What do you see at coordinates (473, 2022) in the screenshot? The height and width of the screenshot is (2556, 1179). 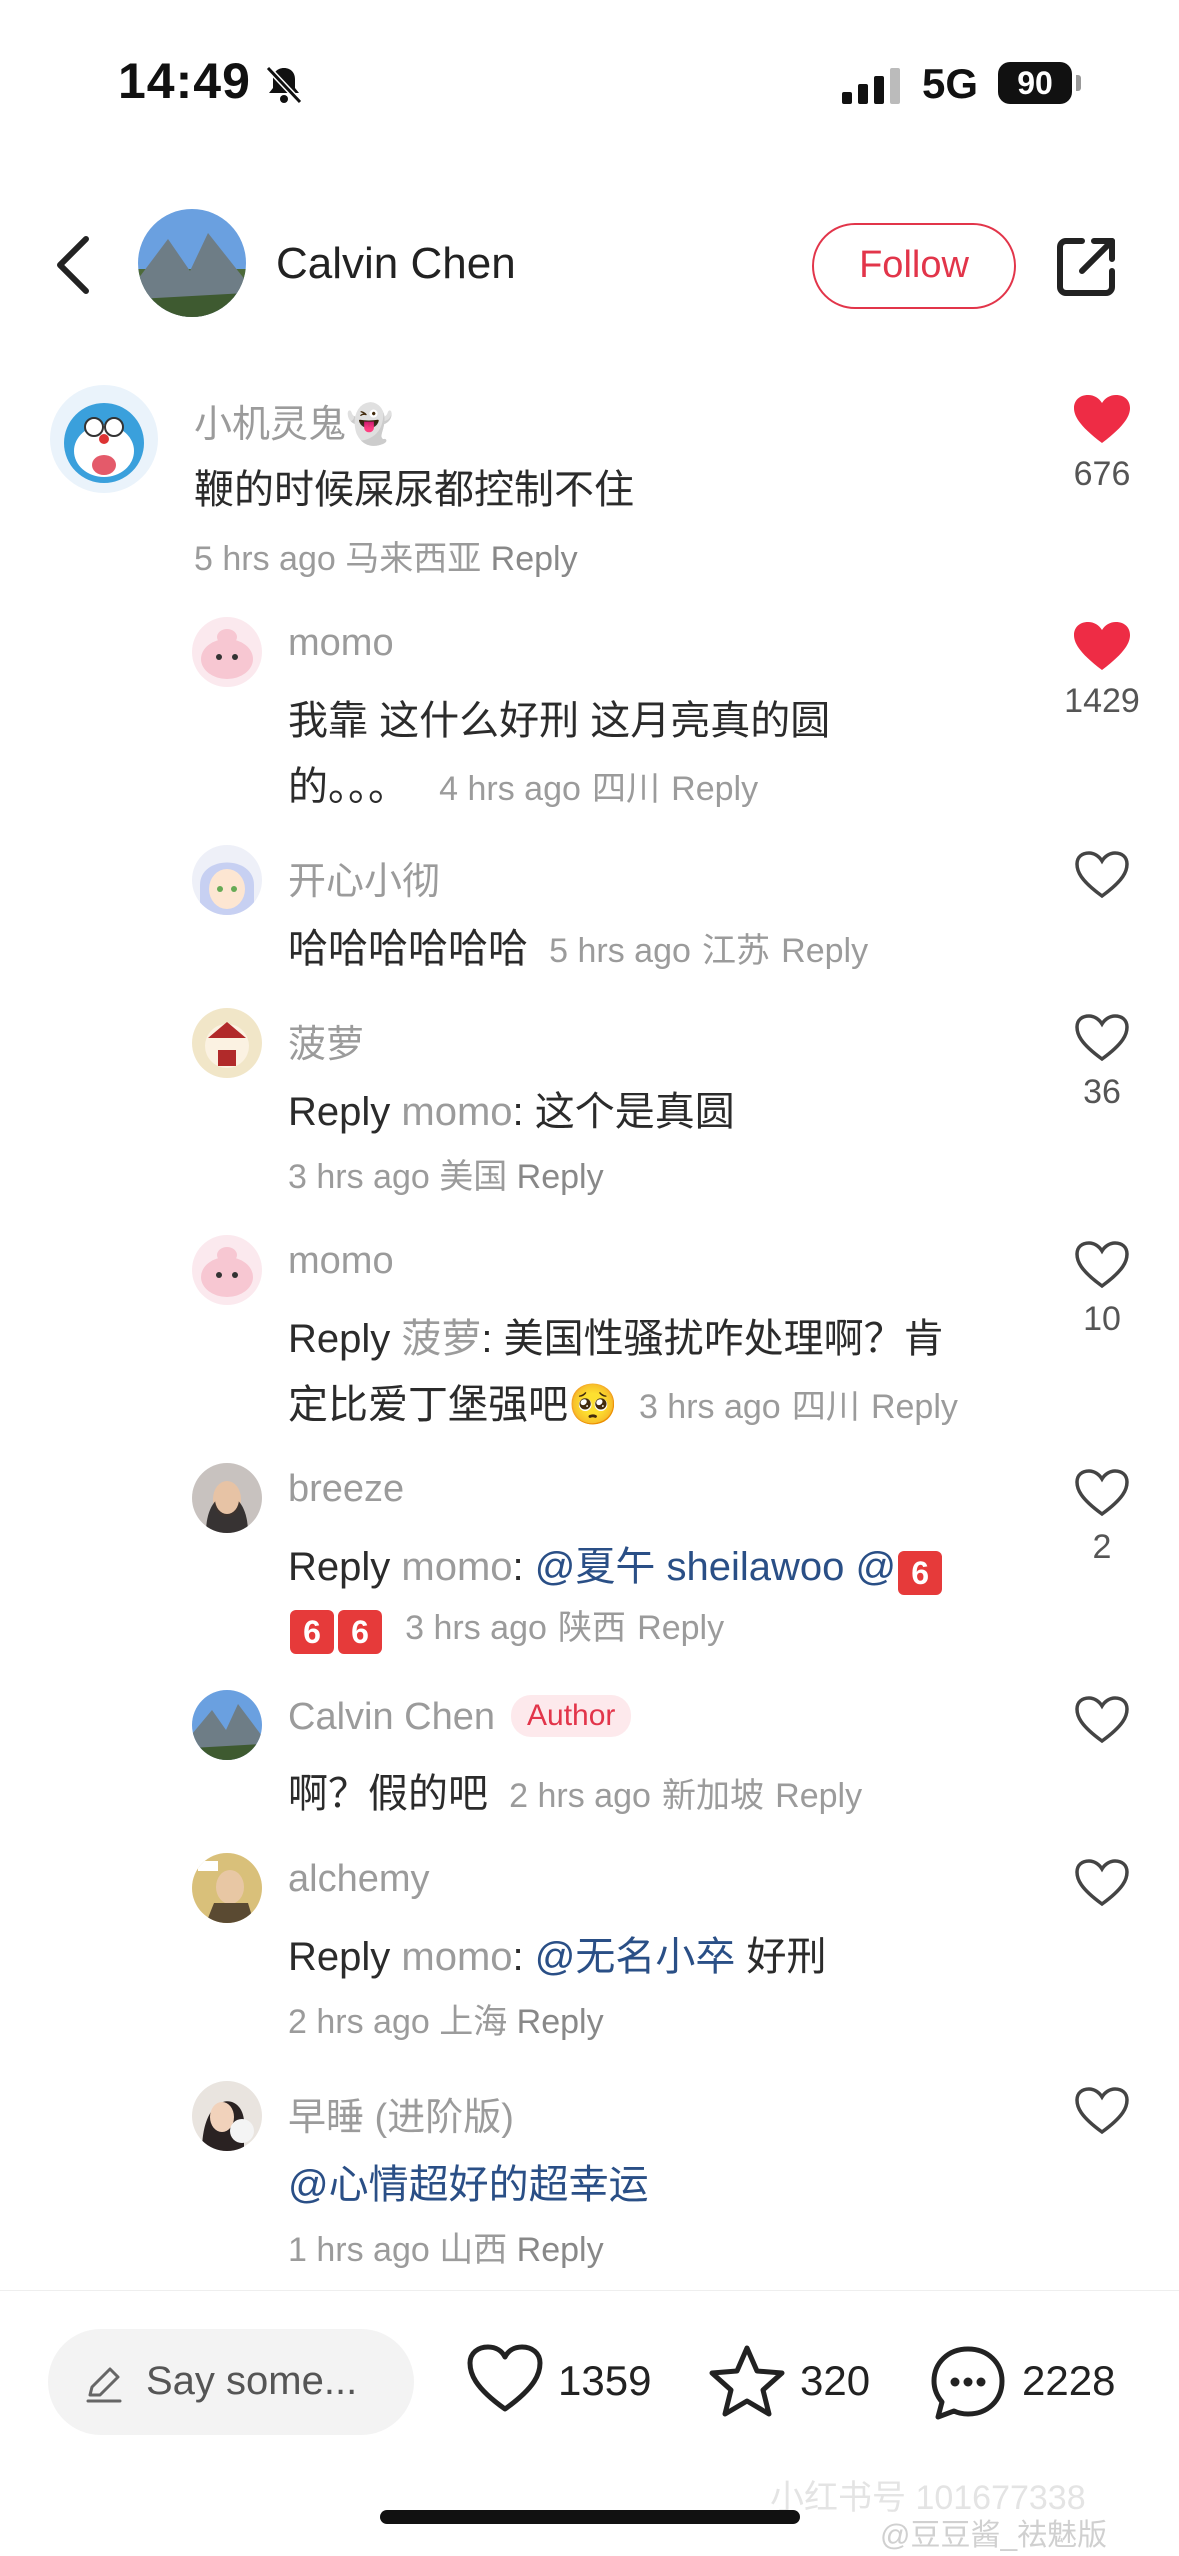 I see `comment-location: 上海` at bounding box center [473, 2022].